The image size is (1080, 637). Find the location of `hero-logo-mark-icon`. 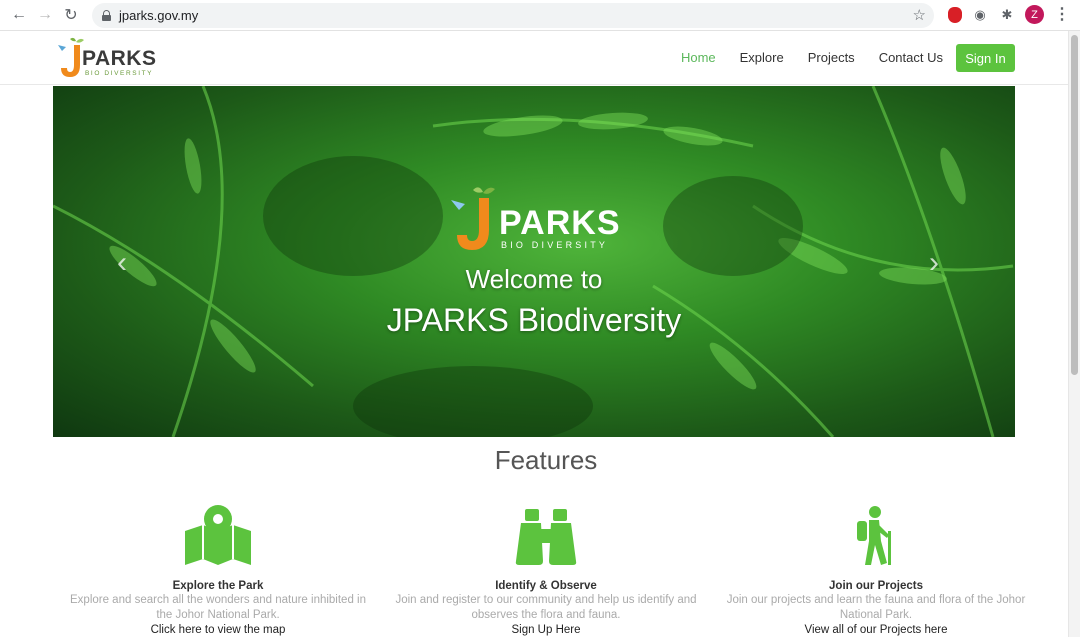

hero-logo-mark-icon is located at coordinates (473, 218).